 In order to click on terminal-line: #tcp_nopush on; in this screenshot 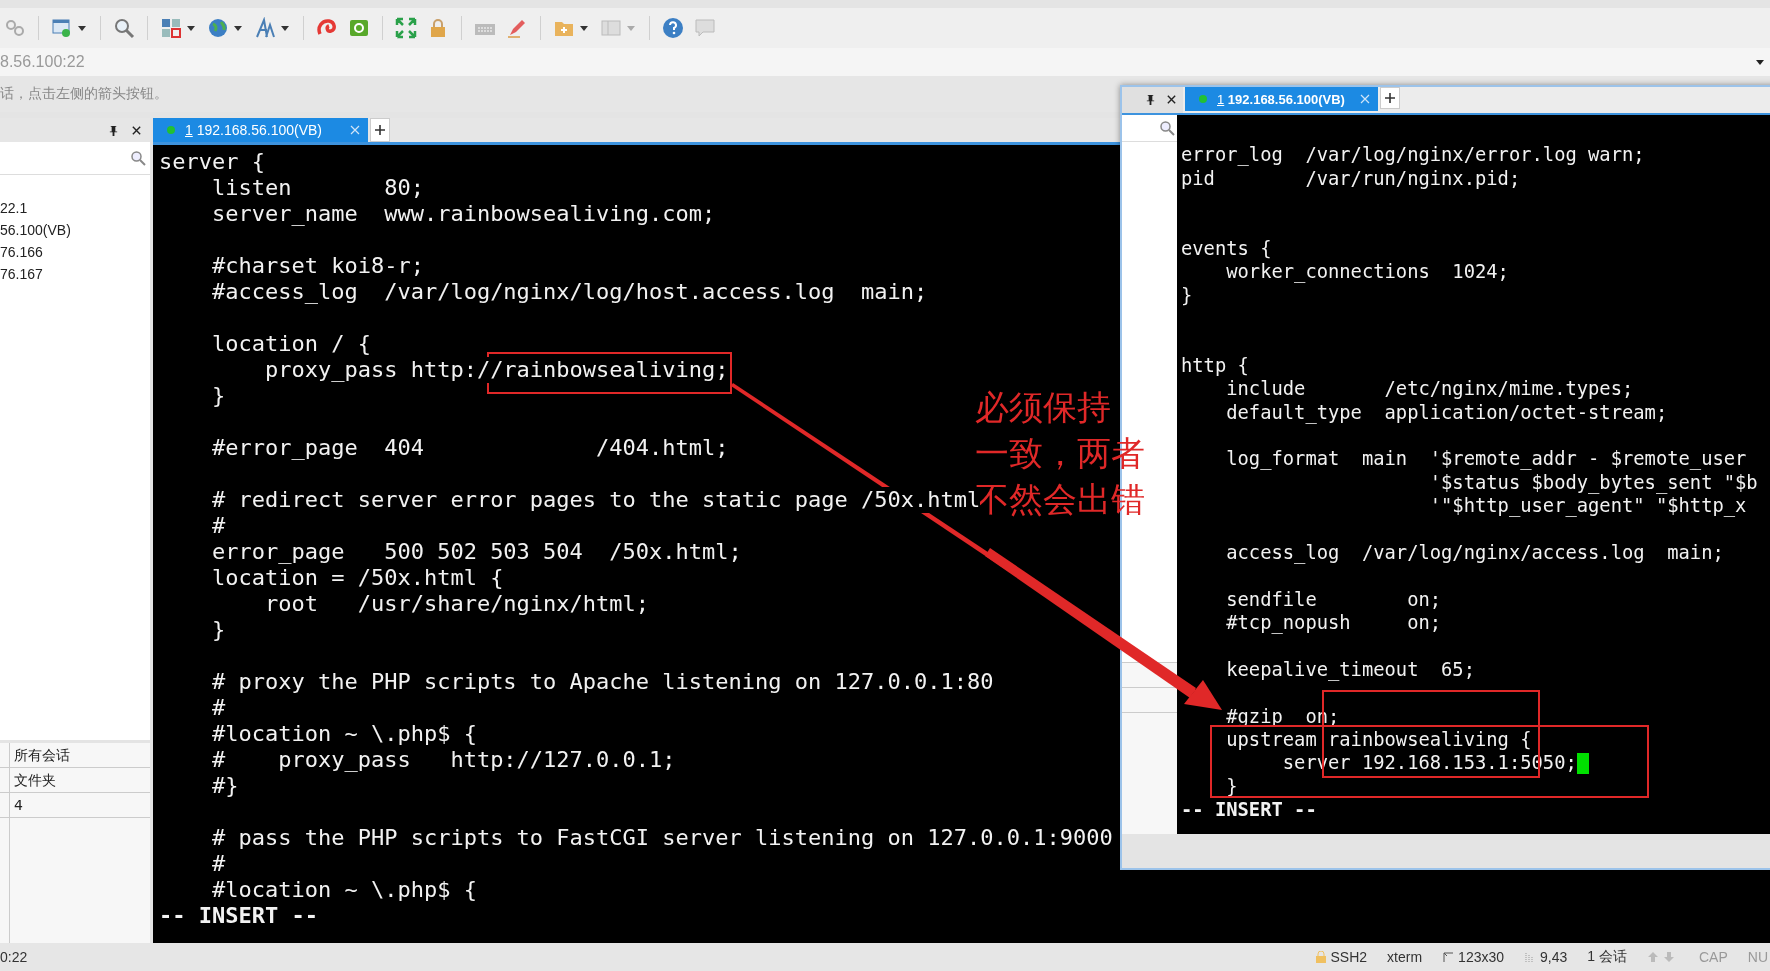, I will do `click(1333, 623)`.